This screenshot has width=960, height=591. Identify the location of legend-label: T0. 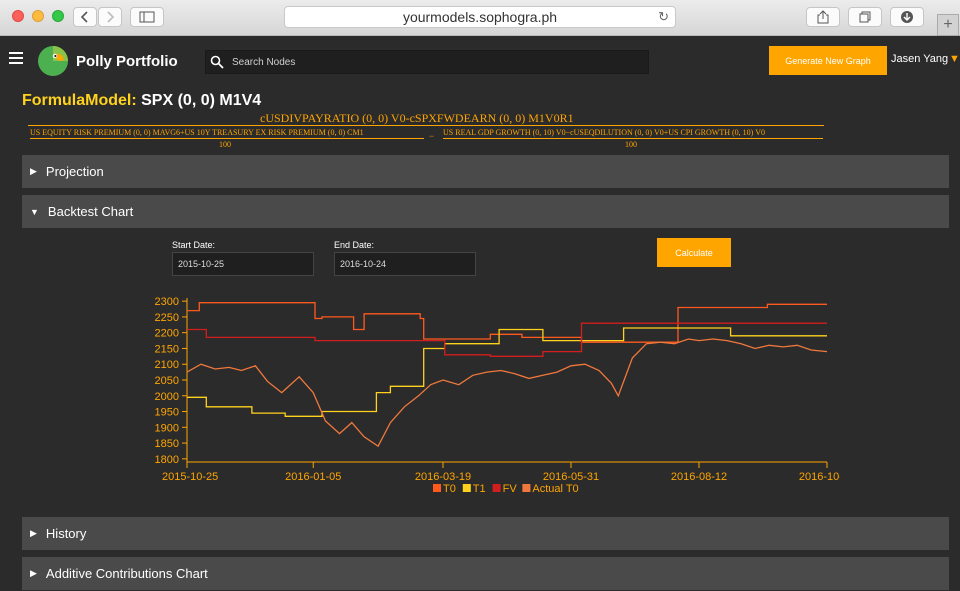
(449, 489).